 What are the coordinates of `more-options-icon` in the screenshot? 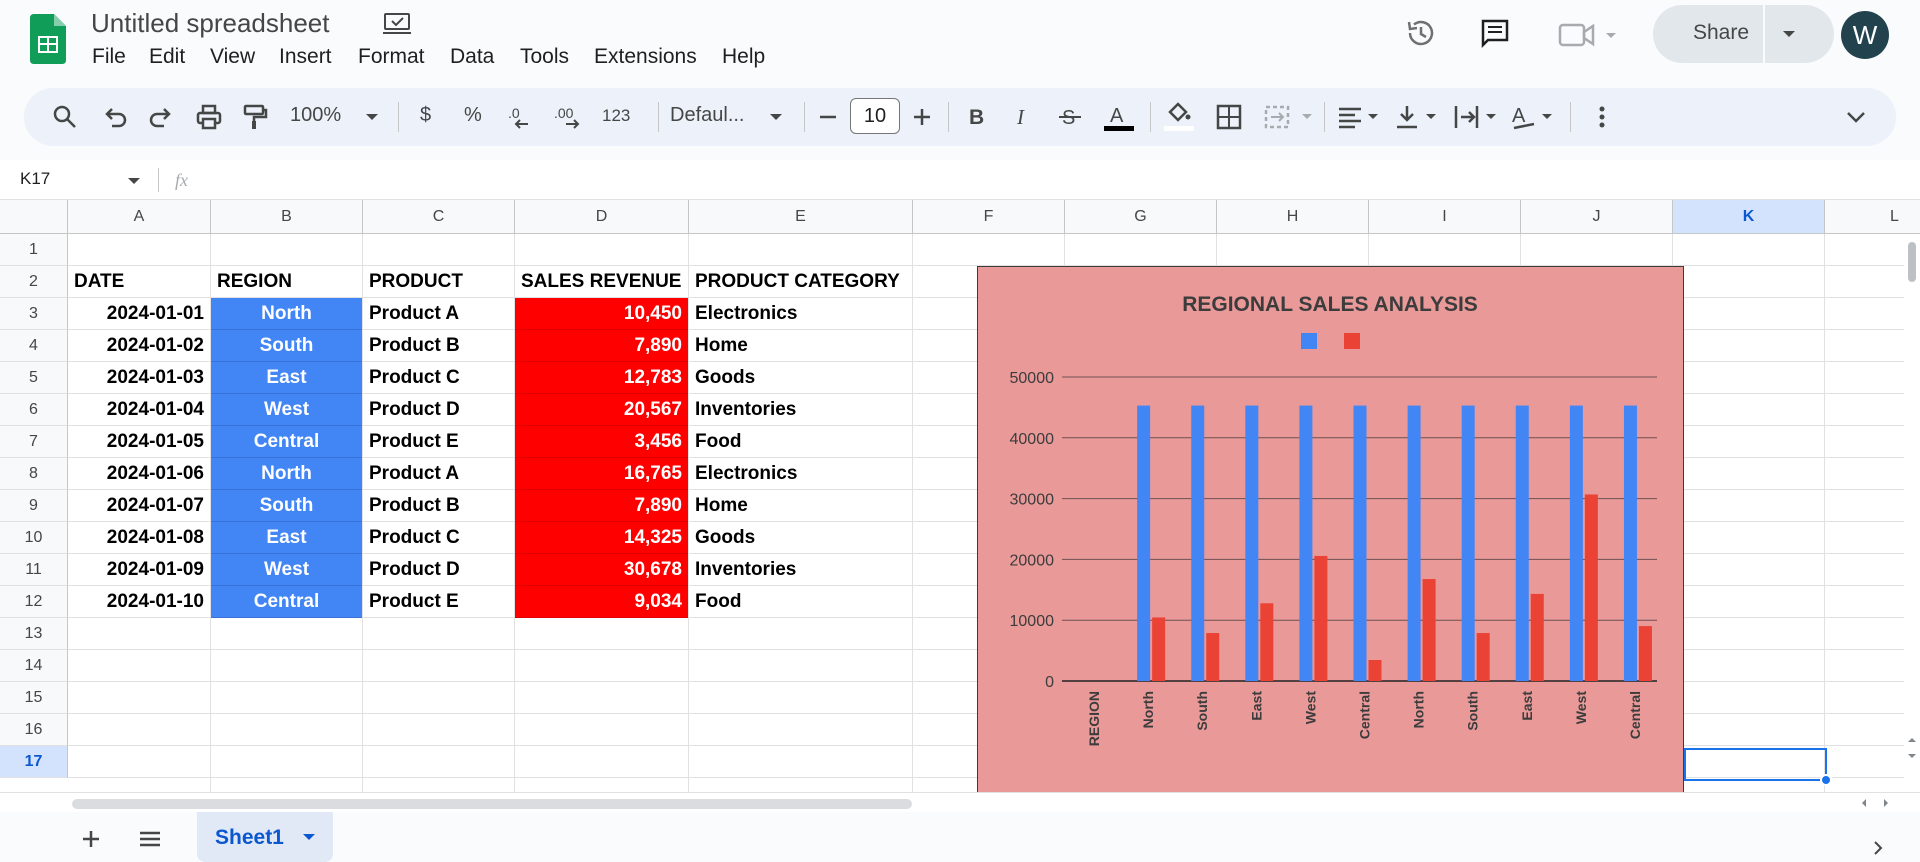 It's located at (1602, 117).